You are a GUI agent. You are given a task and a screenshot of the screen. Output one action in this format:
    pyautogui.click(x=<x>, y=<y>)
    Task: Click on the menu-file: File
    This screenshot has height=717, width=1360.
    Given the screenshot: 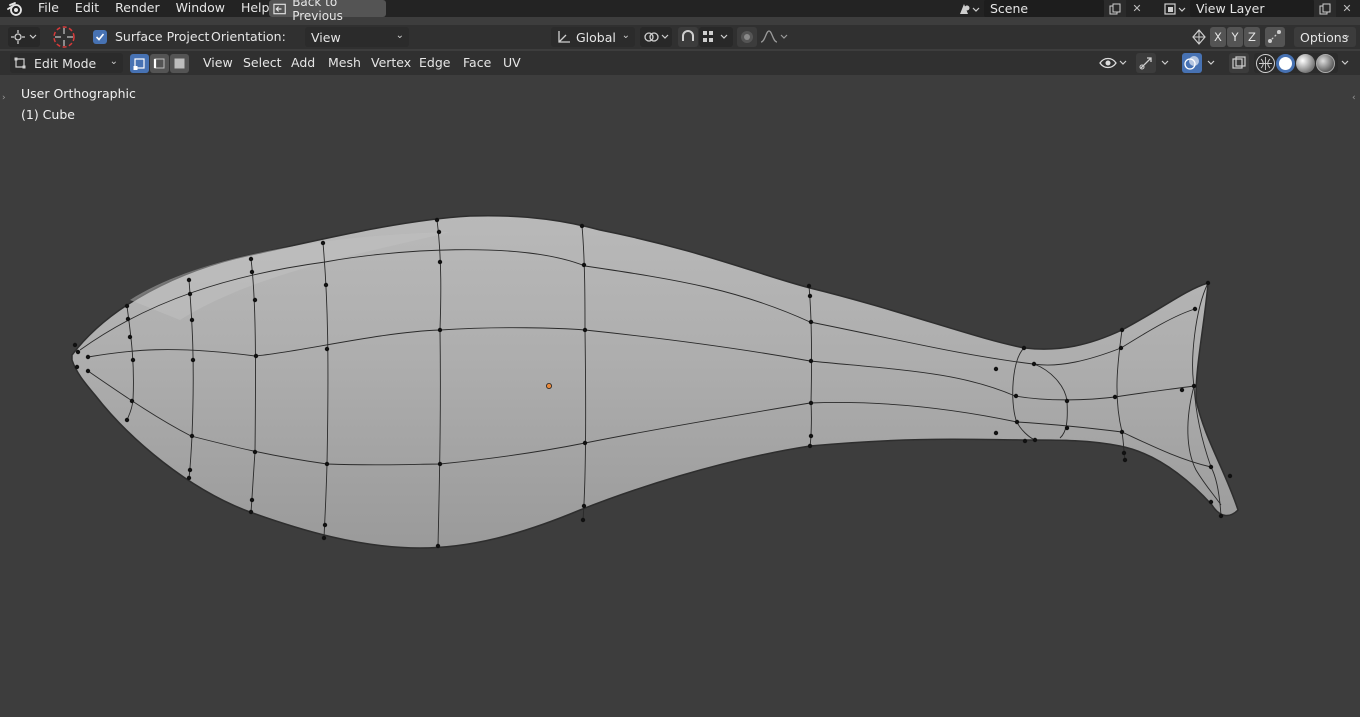 What is the action you would take?
    pyautogui.click(x=48, y=8)
    